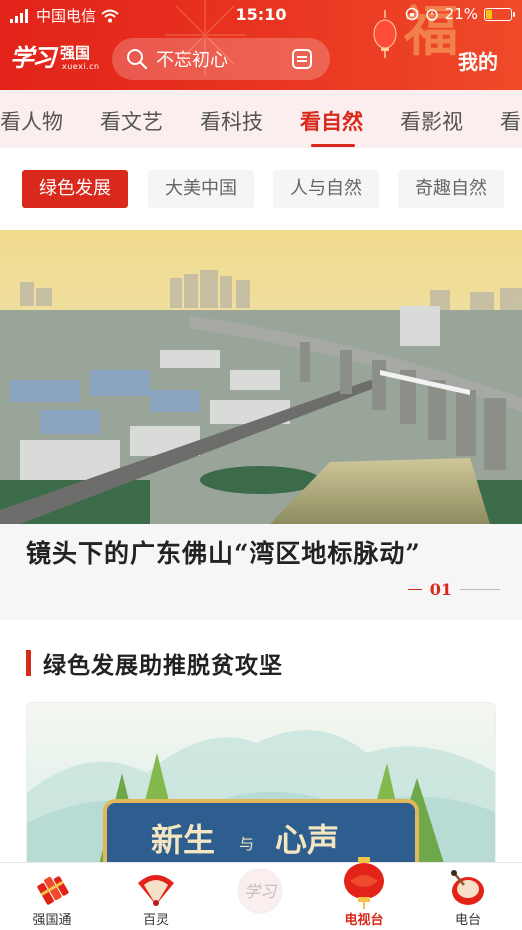 The width and height of the screenshot is (522, 930). Describe the element at coordinates (331, 121) in the screenshot. I see `tab-nature: 看自然` at that location.